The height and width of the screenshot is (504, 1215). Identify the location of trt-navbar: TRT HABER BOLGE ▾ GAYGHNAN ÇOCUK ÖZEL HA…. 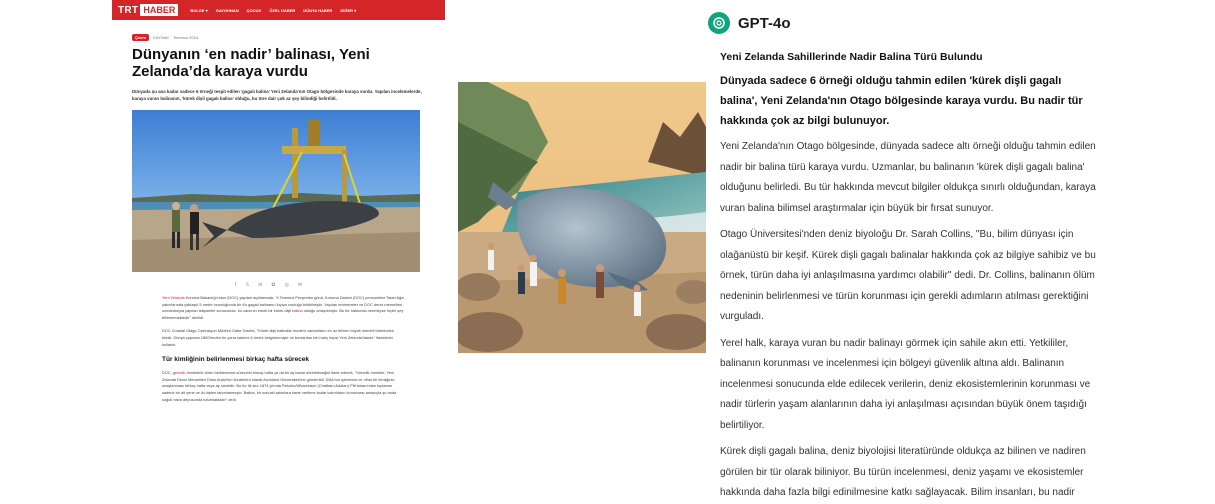
(278, 10).